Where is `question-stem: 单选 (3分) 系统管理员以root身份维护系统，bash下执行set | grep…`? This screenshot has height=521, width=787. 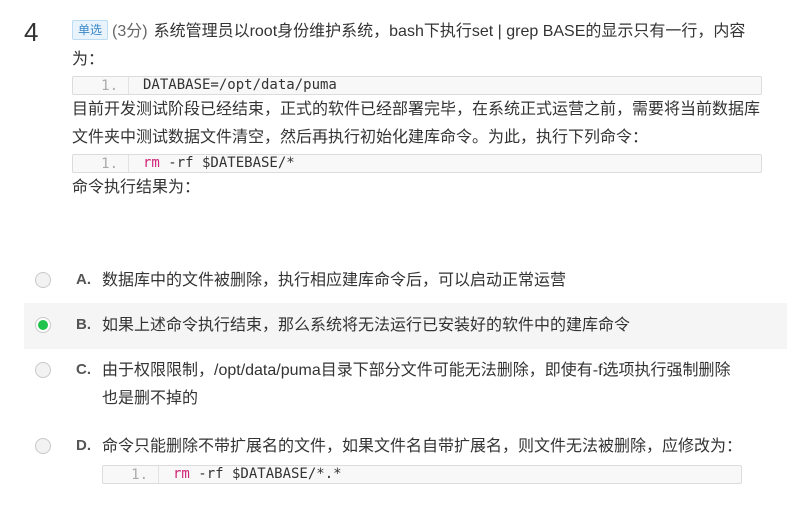
question-stem: 单选 (3分) 系统管理员以root身份维护系统，bash下执行set | grep… is located at coordinates (417, 46).